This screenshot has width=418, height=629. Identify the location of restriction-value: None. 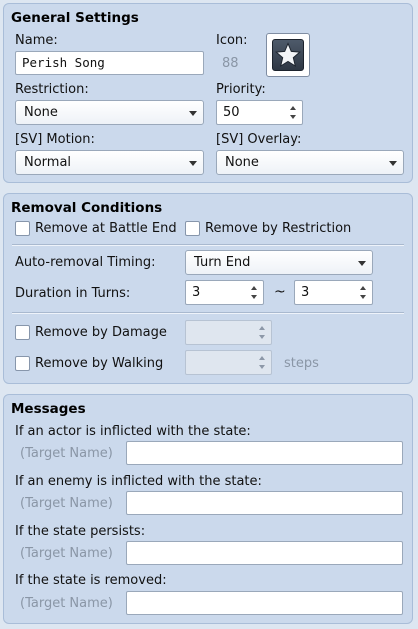
(41, 112).